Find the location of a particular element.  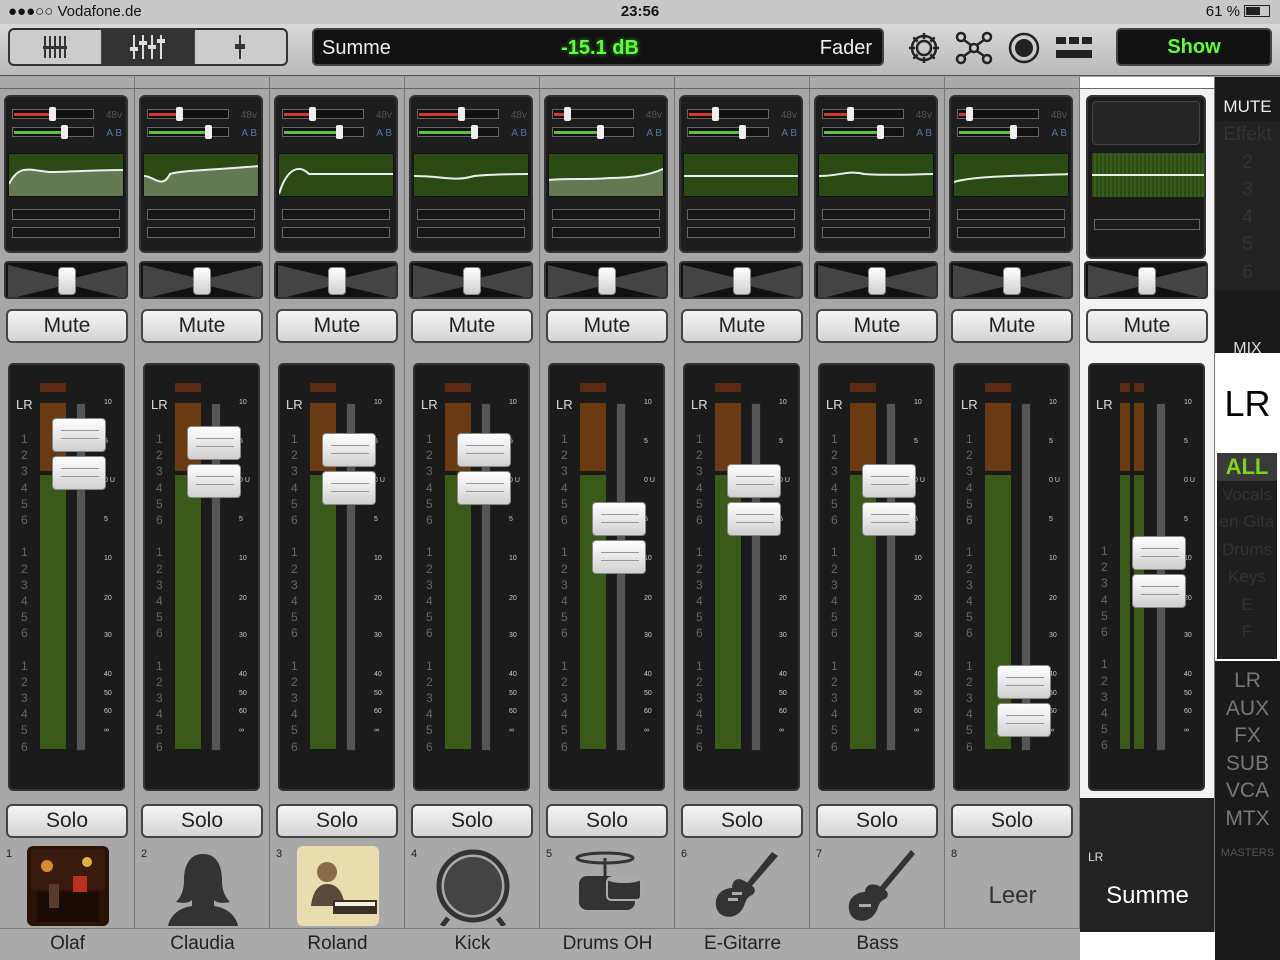

channel-name is located at coordinates (1012, 944).